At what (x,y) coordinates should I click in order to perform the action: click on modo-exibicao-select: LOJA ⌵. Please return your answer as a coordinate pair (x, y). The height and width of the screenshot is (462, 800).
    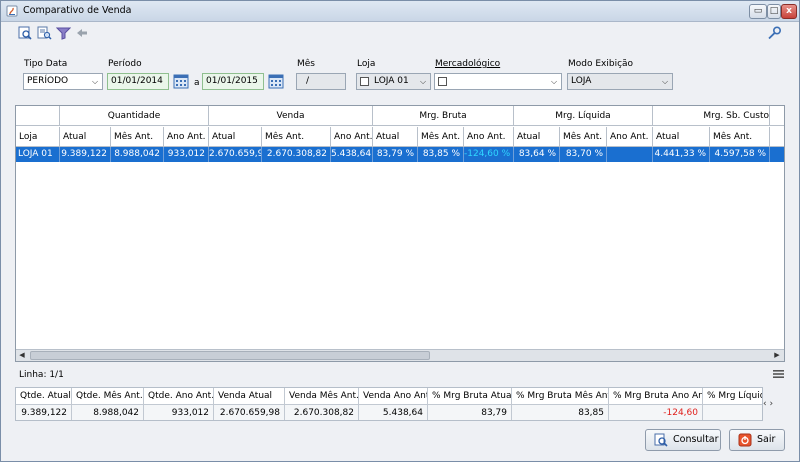
    Looking at the image, I should click on (620, 81).